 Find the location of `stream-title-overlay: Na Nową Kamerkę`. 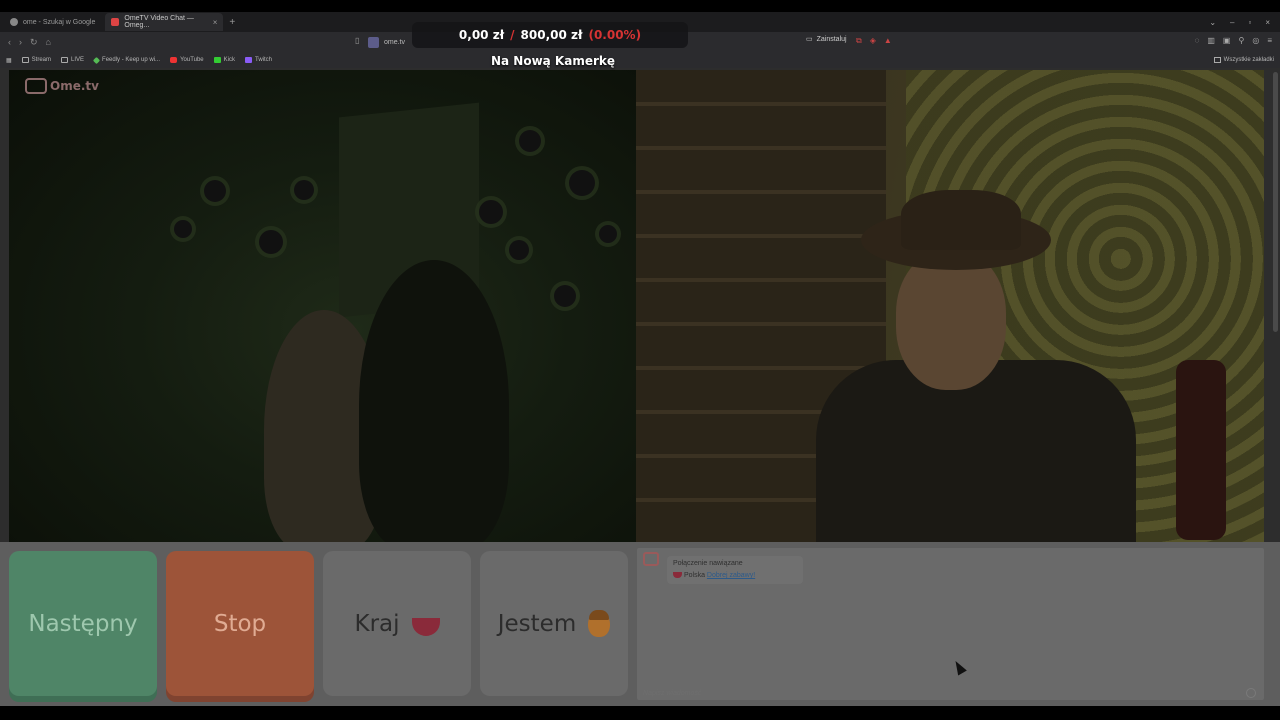

stream-title-overlay: Na Nową Kamerkę is located at coordinates (553, 61).